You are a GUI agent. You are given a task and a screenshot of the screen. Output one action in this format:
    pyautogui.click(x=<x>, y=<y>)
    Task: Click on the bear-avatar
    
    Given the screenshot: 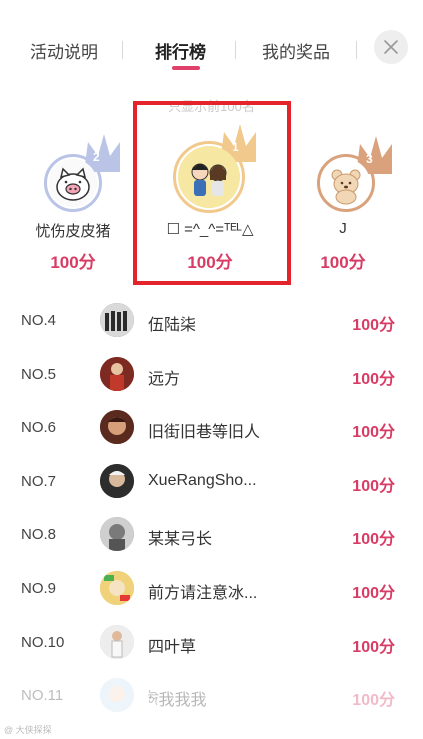 What is the action you would take?
    pyautogui.click(x=346, y=183)
    